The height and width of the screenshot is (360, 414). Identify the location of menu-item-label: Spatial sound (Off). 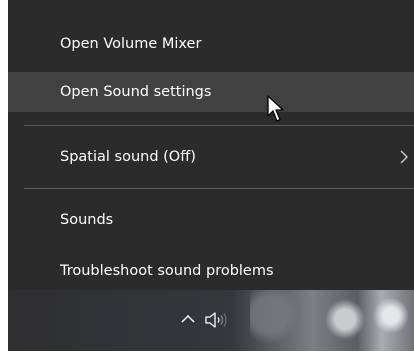
(128, 157).